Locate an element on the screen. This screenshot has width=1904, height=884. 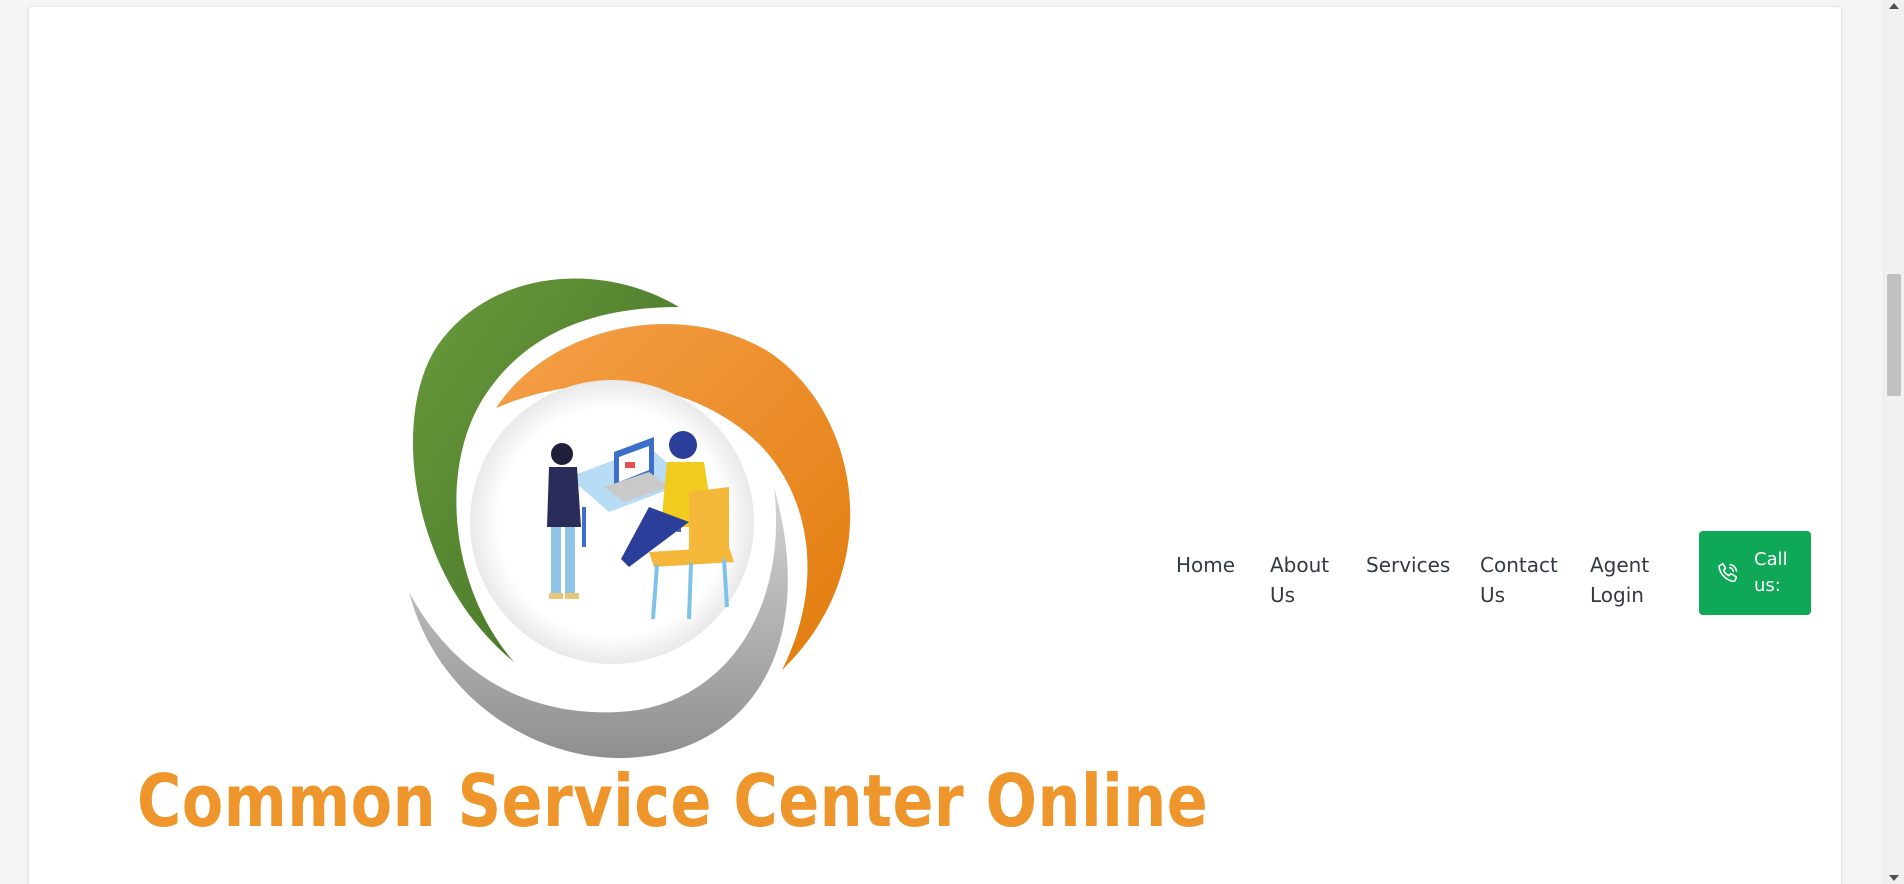
call-label-1: Call is located at coordinates (1771, 559).